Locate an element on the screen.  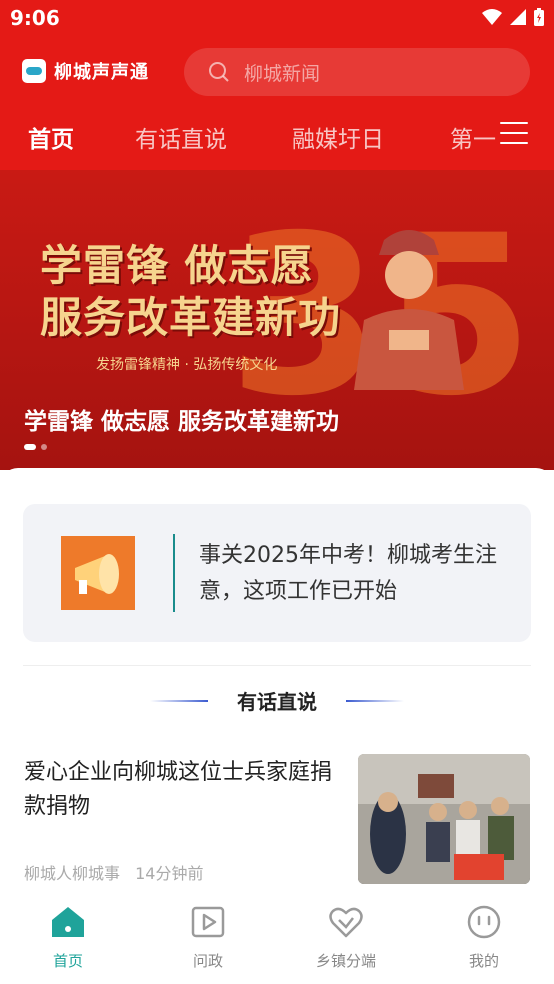
battery-icon is located at coordinates (539, 17).